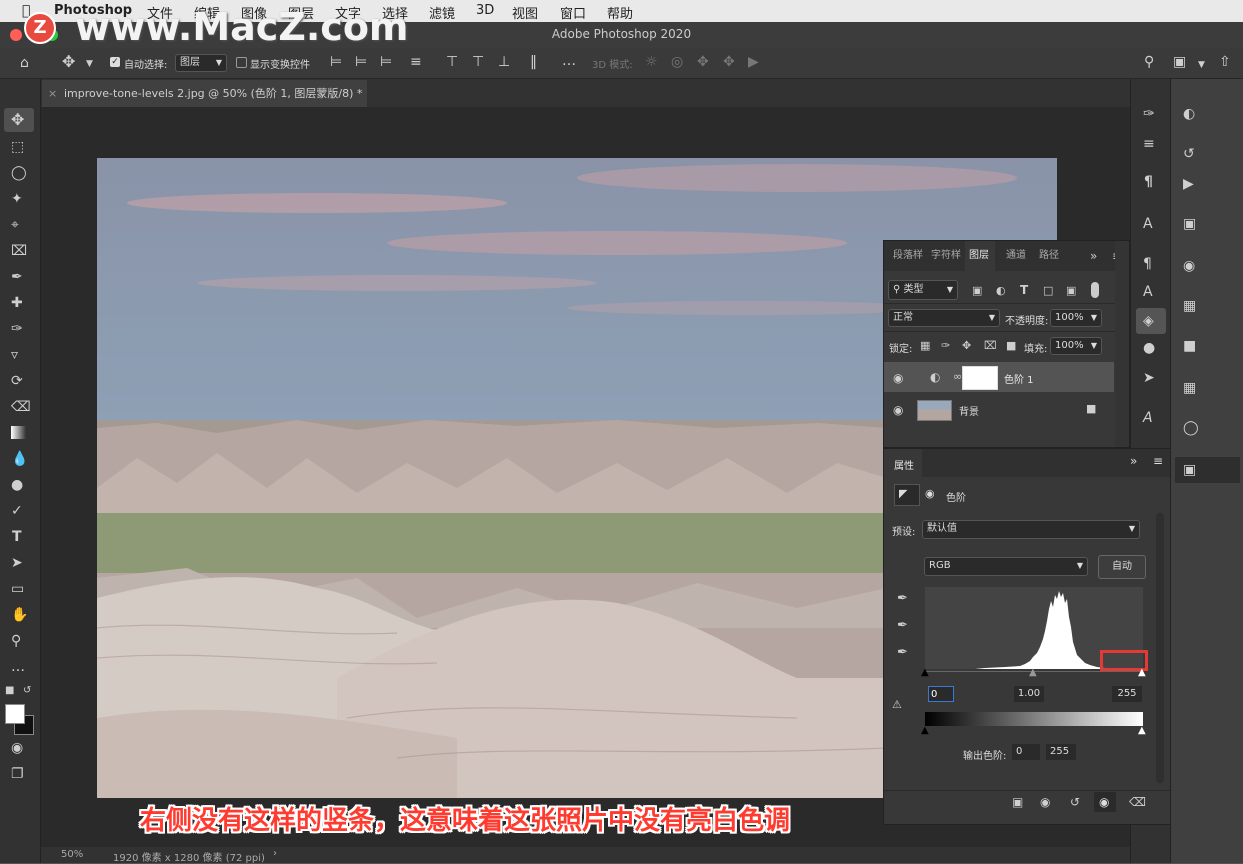 The height and width of the screenshot is (864, 1243). Describe the element at coordinates (1142, 730) in the screenshot. I see `output-white-slider: ▲` at that location.